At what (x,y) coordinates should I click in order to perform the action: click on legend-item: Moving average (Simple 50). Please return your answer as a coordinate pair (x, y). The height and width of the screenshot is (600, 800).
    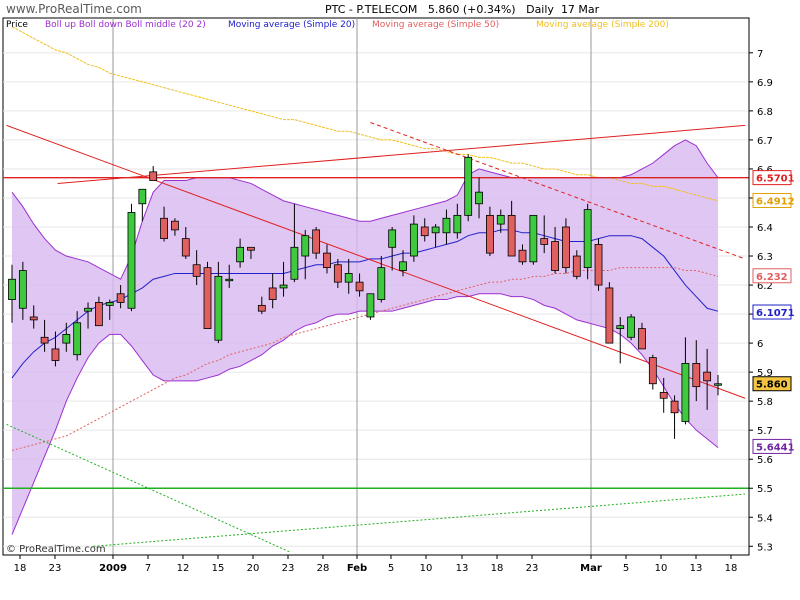
    Looking at the image, I should click on (435, 25).